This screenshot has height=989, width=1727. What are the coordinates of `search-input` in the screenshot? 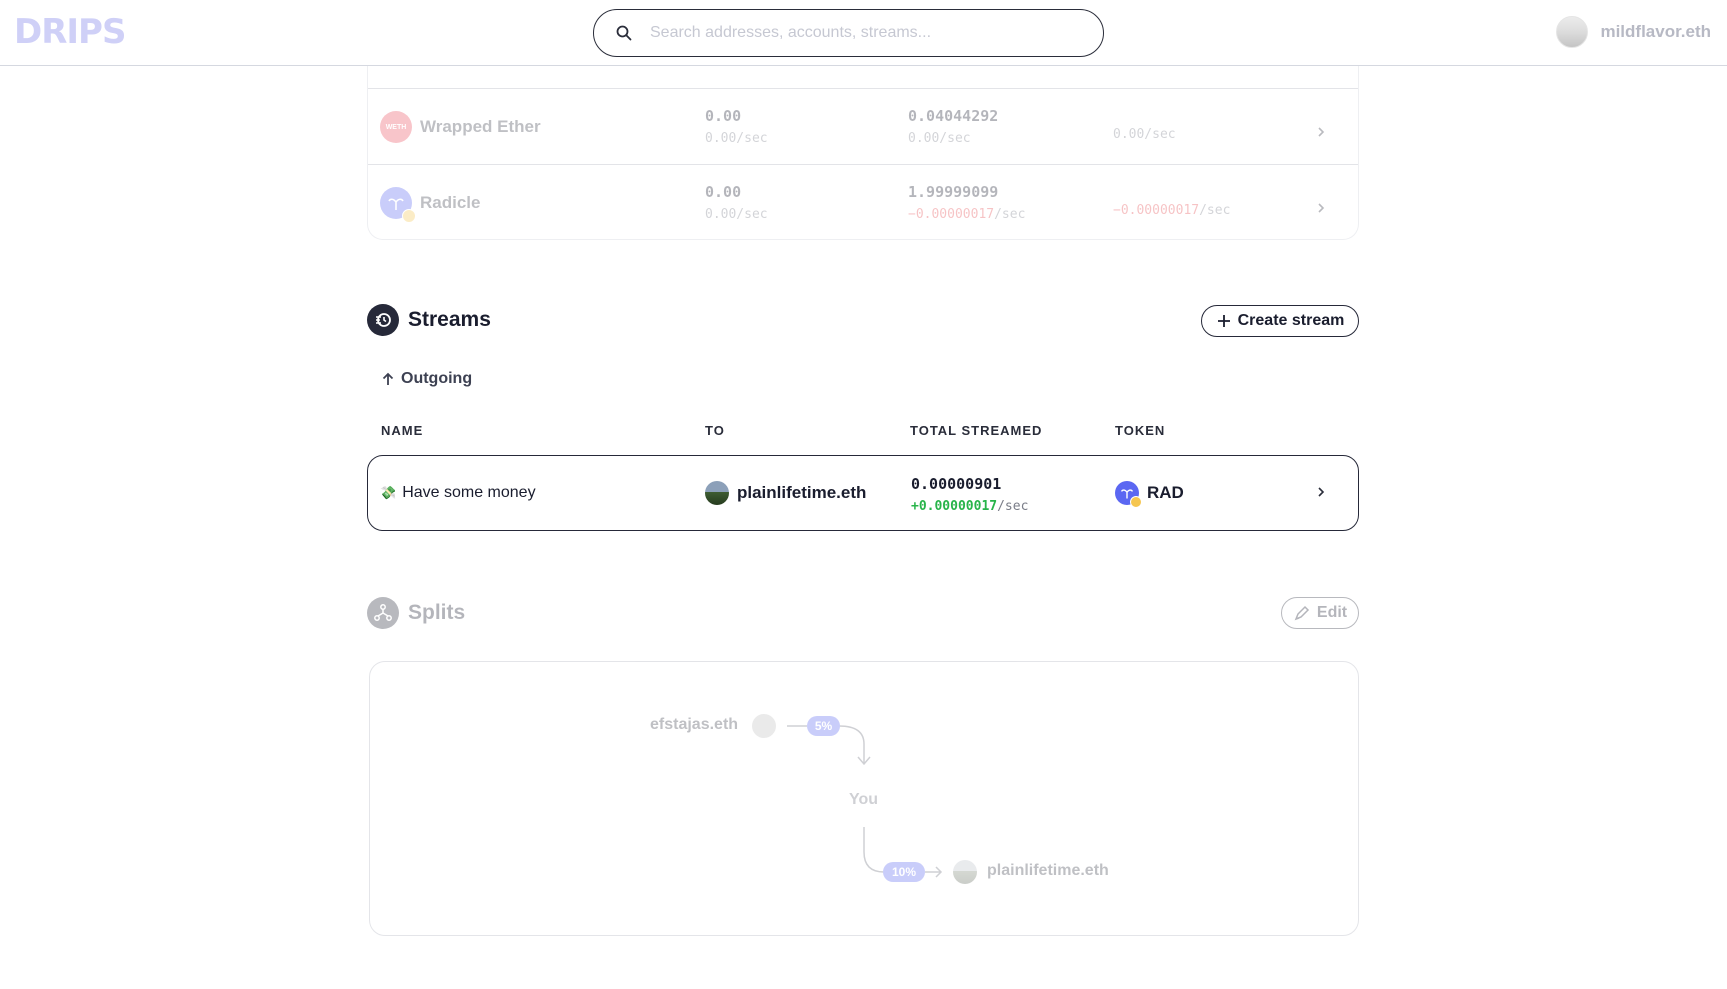 It's located at (860, 33).